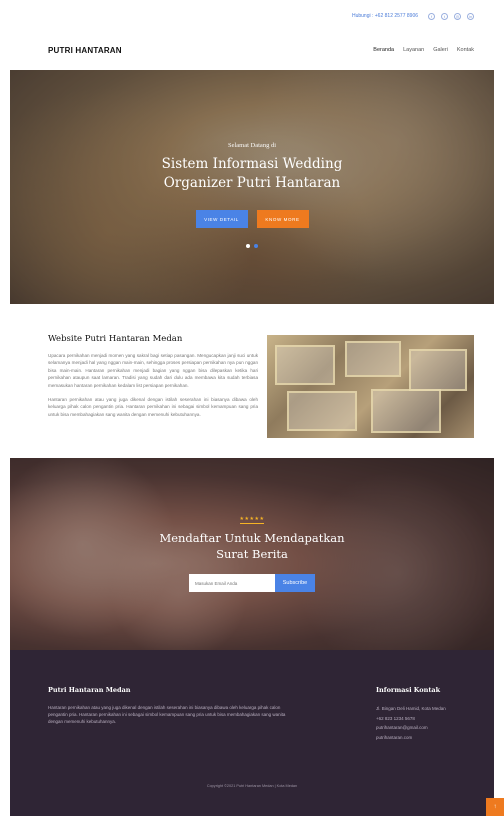  I want to click on contact-phone: +62 823 1234 5678, so click(395, 718).